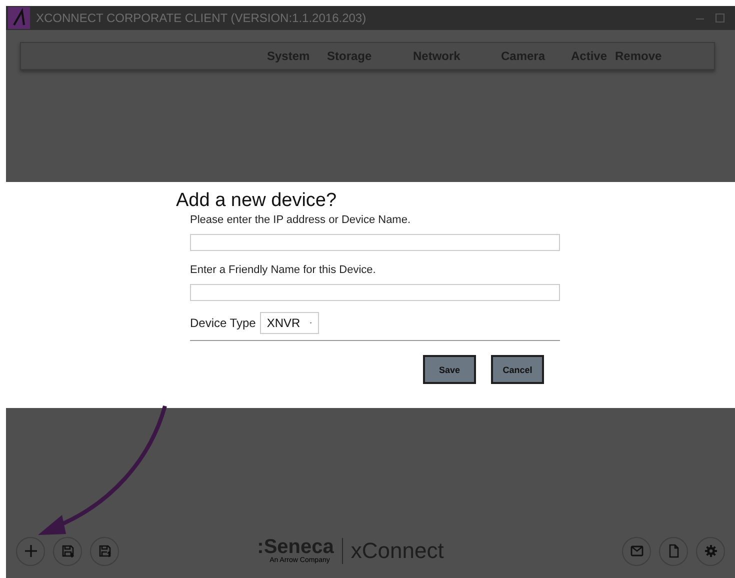 The image size is (735, 578). Describe the element at coordinates (720, 18) in the screenshot. I see `maximize-icon` at that location.